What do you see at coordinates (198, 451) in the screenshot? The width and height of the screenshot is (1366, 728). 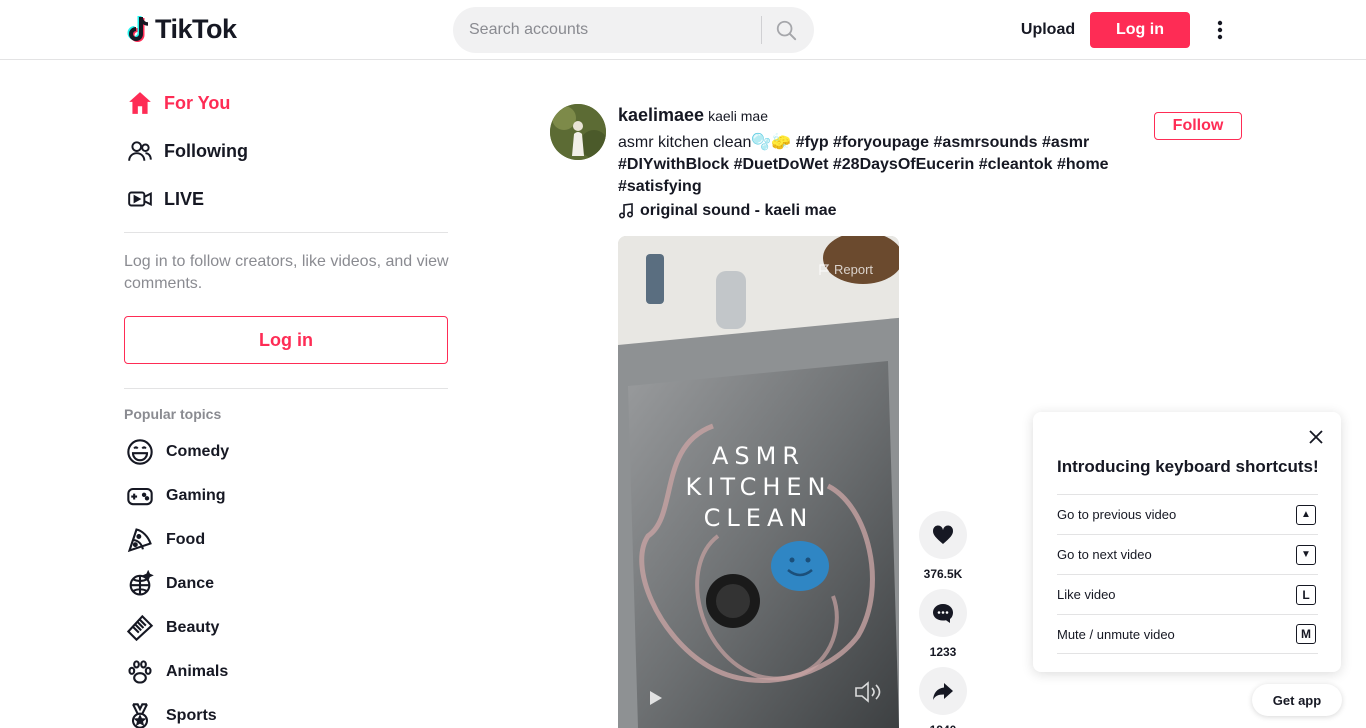 I see `topic-label: Comedy` at bounding box center [198, 451].